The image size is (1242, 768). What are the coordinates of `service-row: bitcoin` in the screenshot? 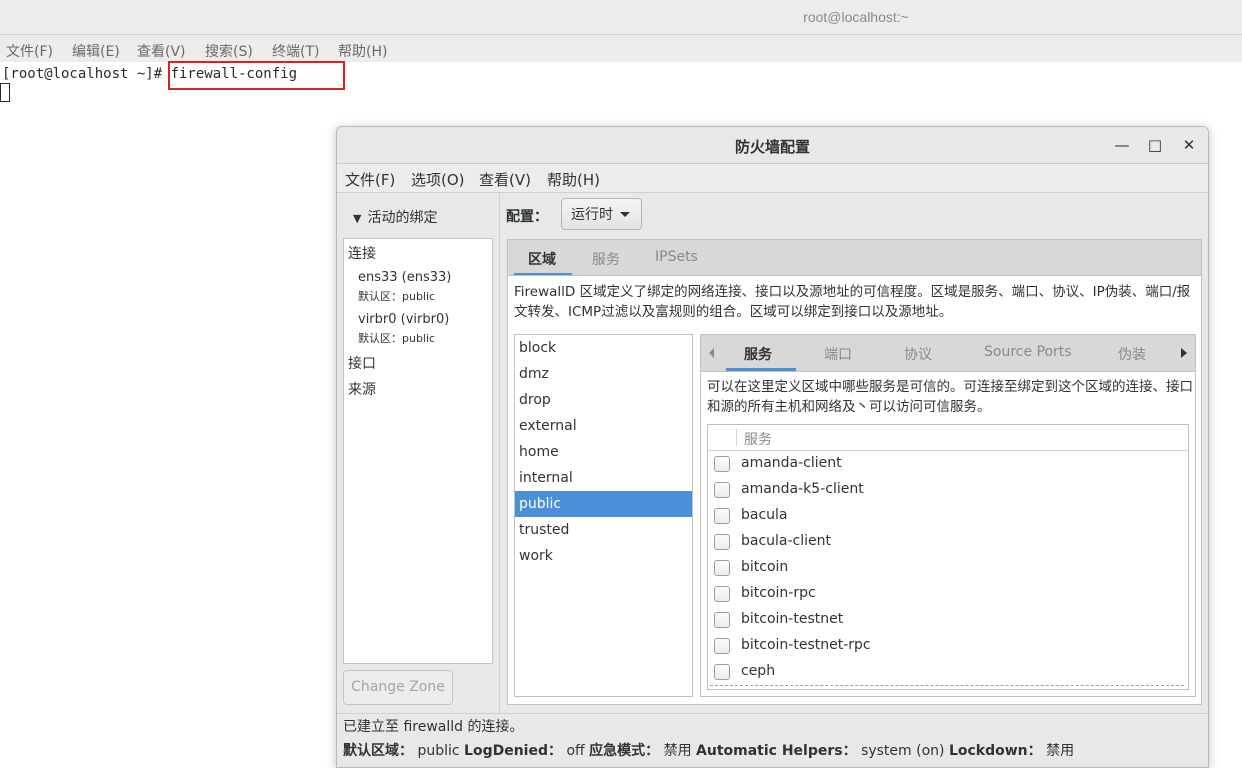 It's located at (948, 568).